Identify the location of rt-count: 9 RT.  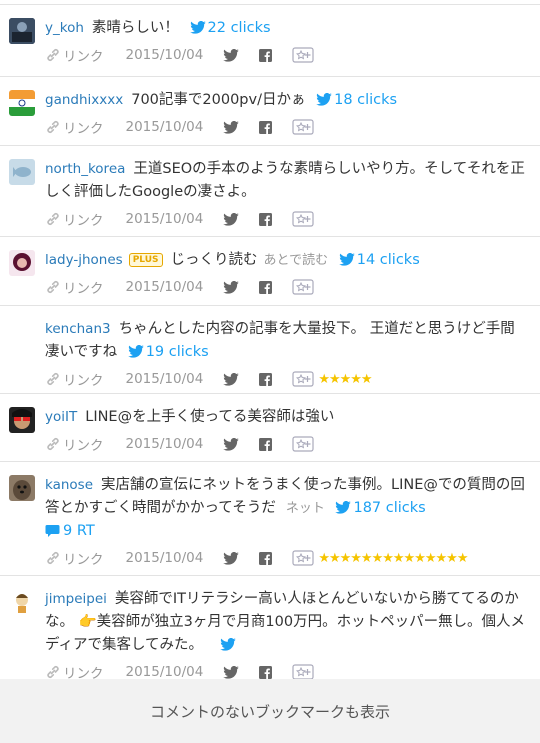
(79, 531).